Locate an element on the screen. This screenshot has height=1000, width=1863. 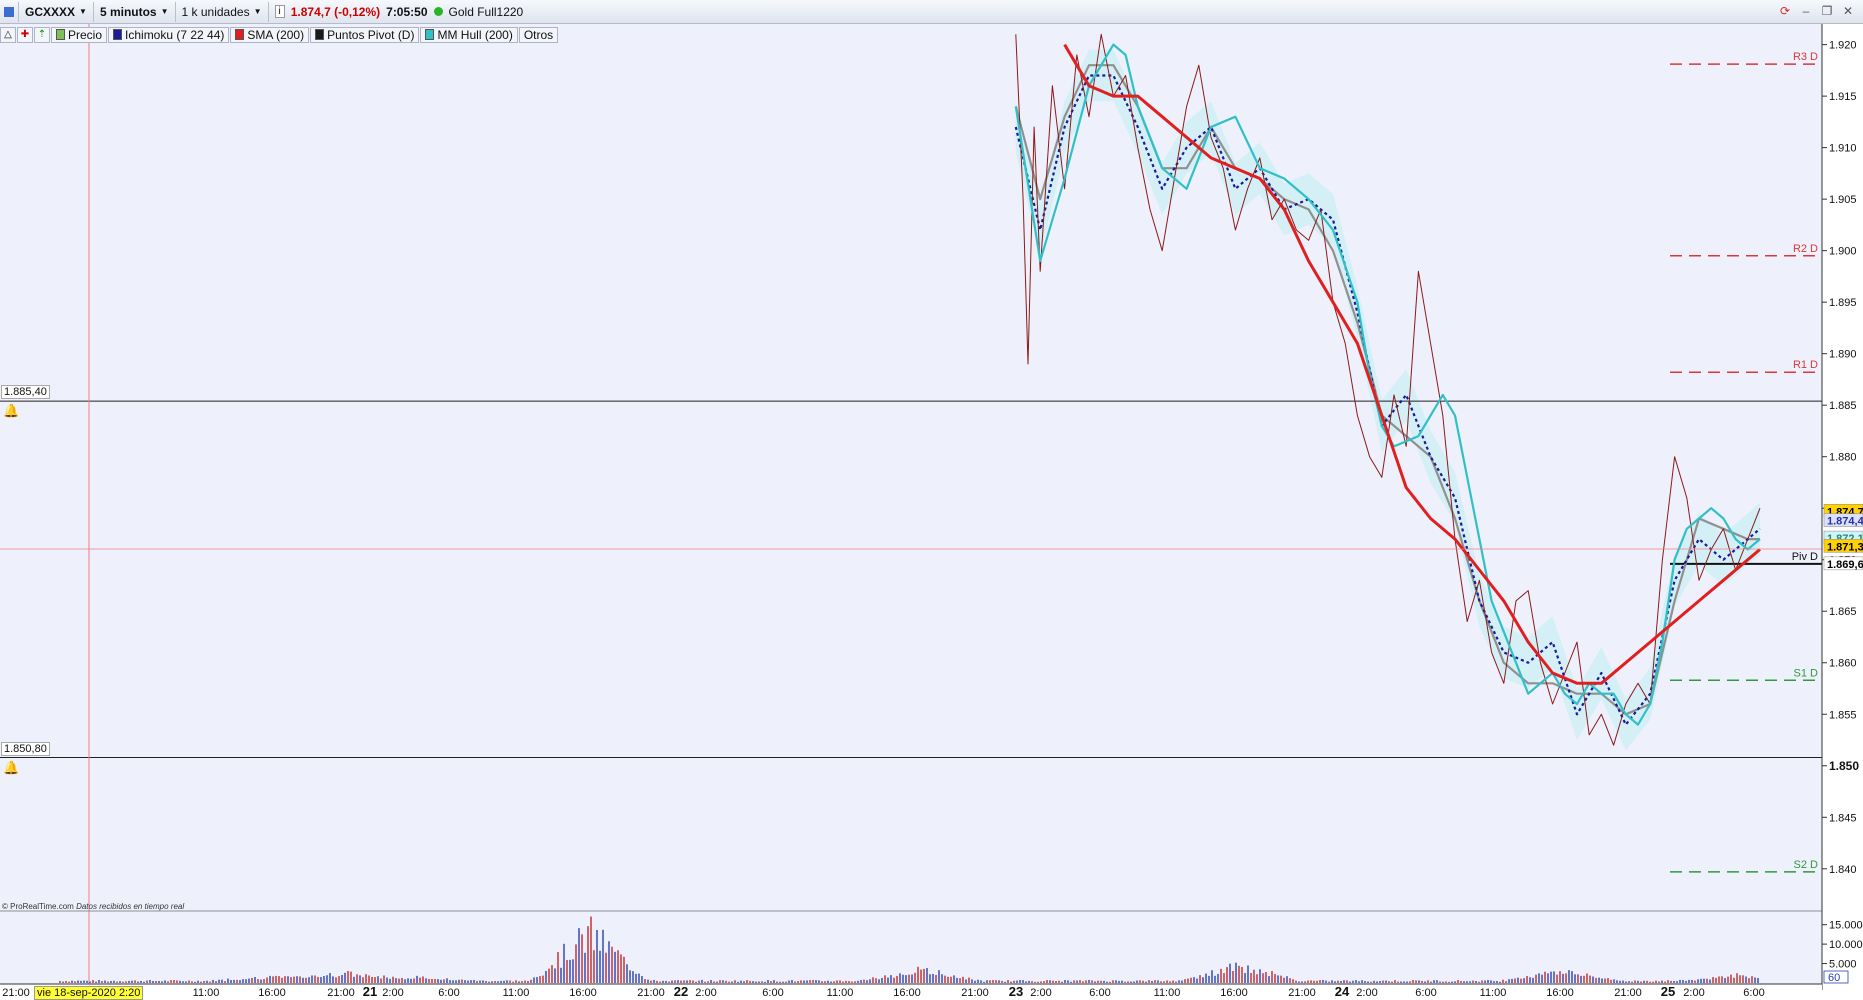
quote-info: i 1.874,7 (-0,12%) 7:05:50 Gold Full1220 is located at coordinates (399, 12).